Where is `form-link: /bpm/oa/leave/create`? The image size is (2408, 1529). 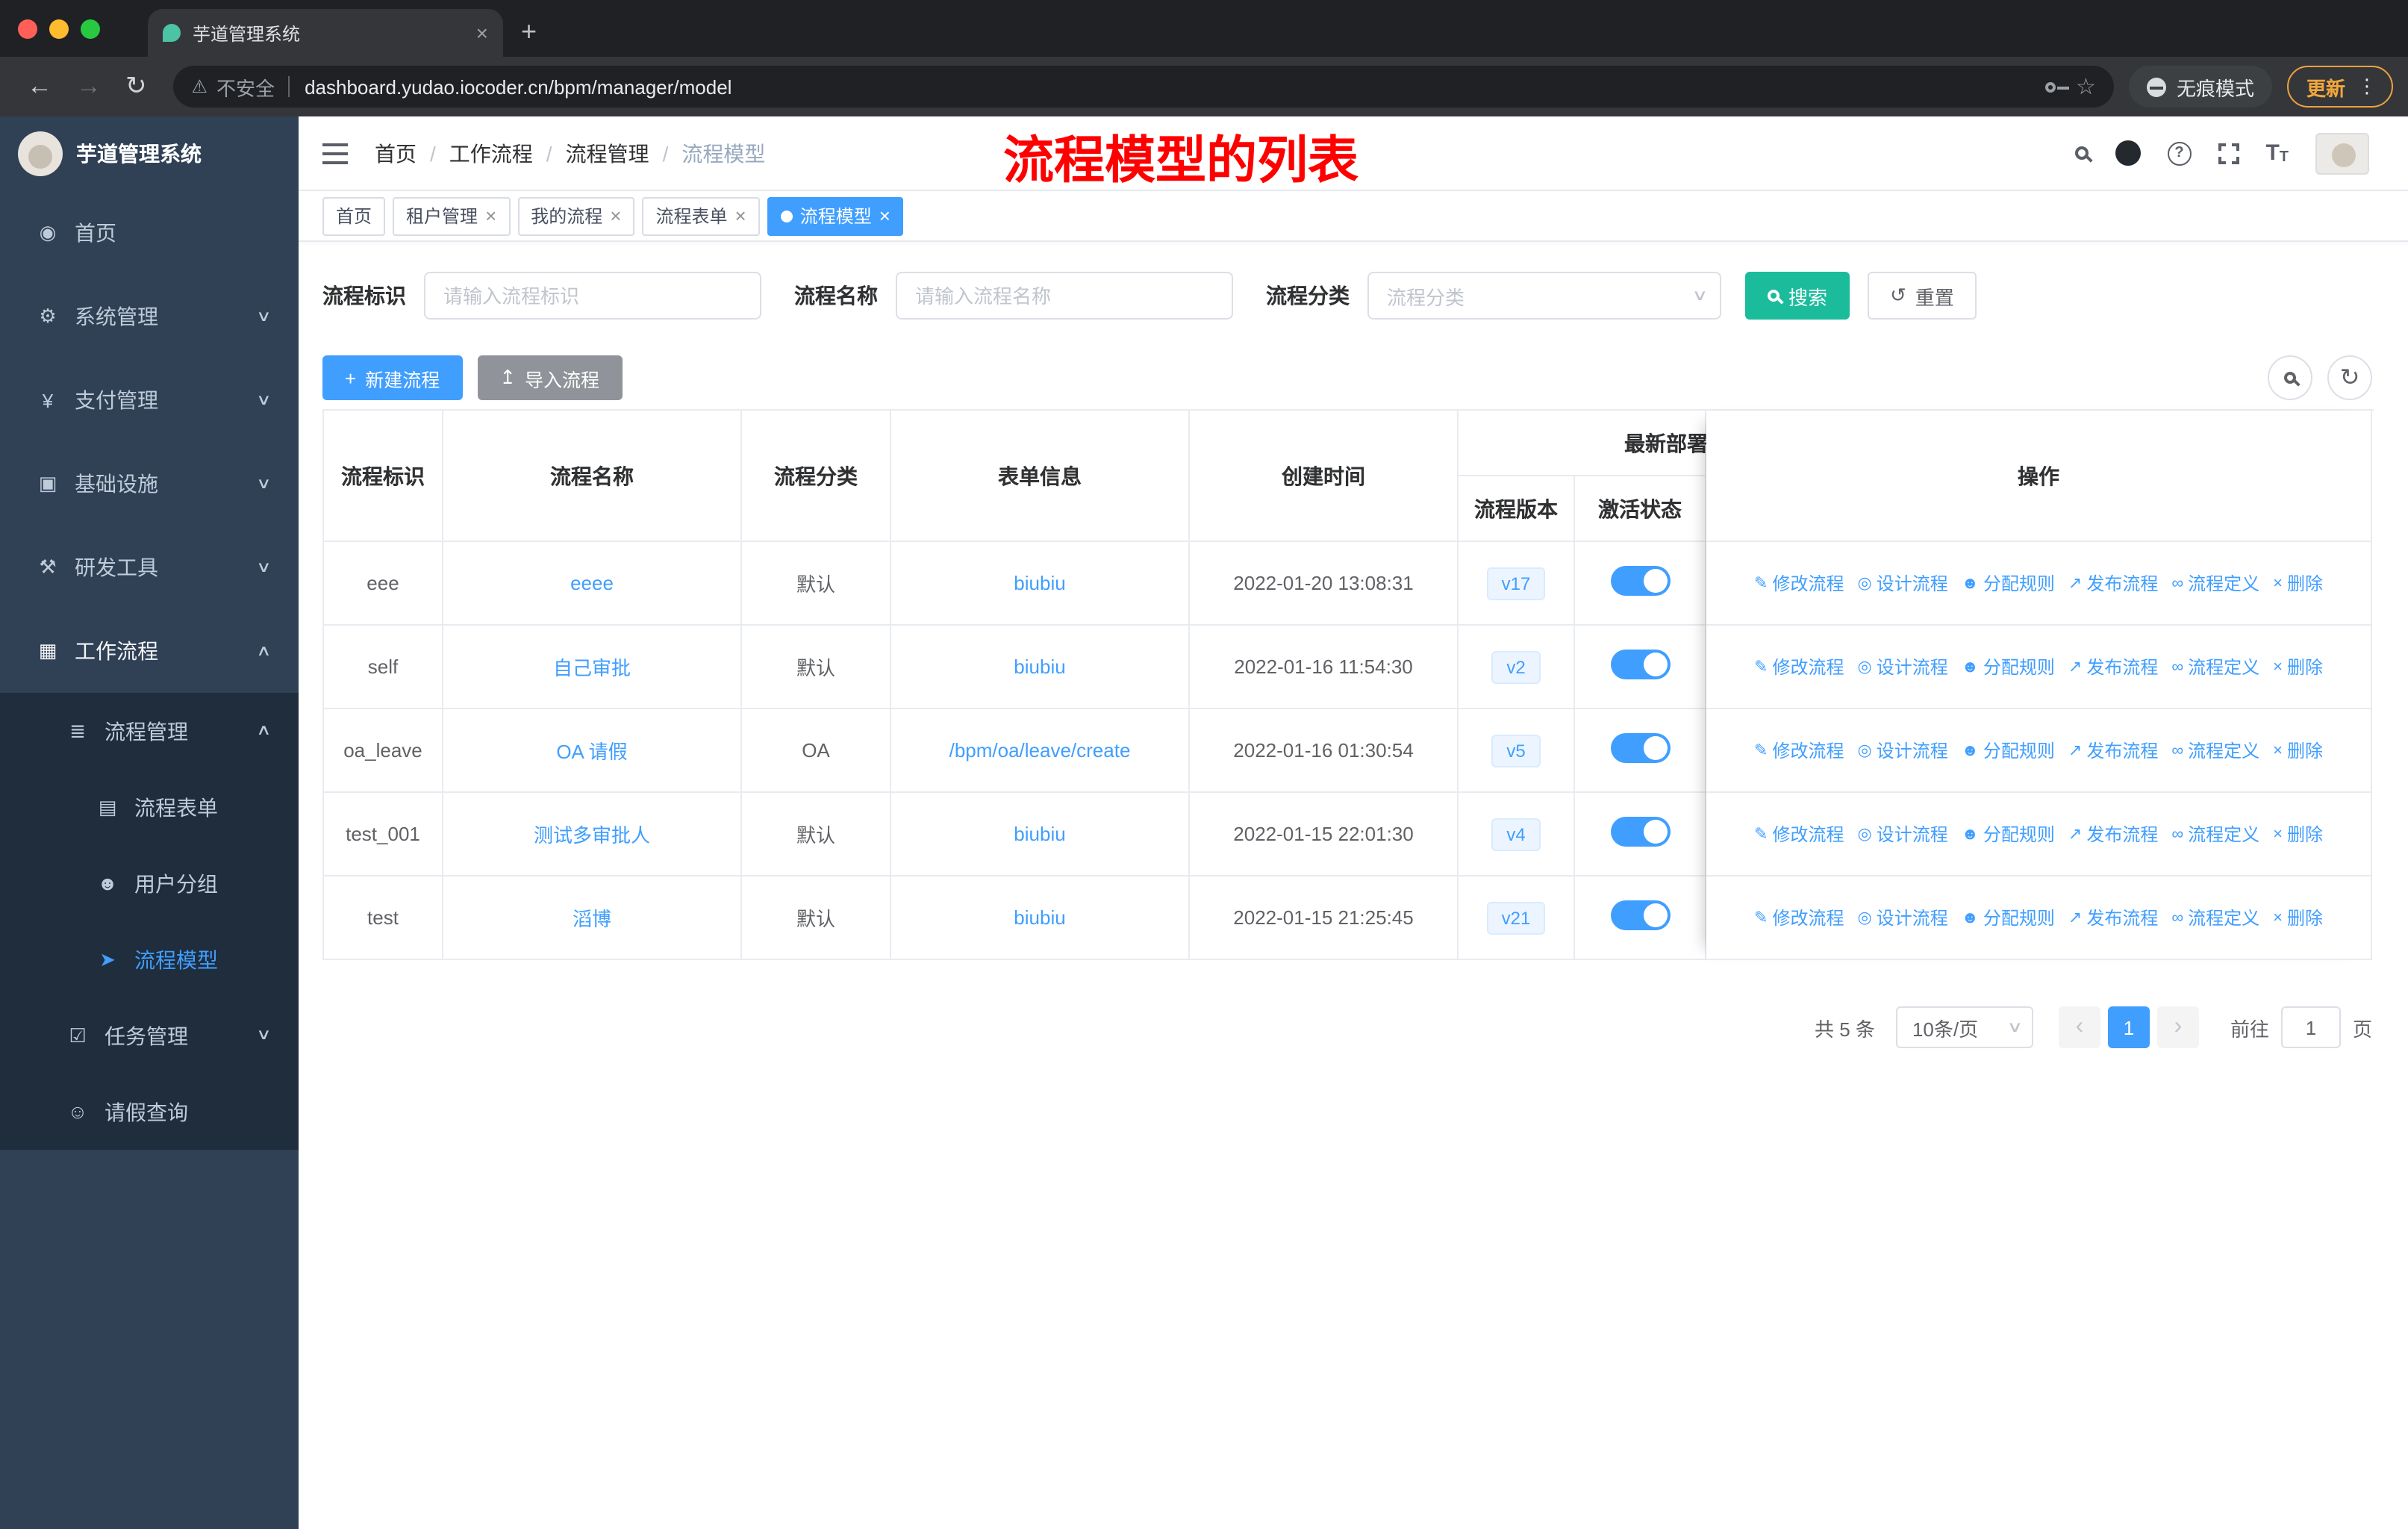 form-link: /bpm/oa/leave/create is located at coordinates (1040, 750).